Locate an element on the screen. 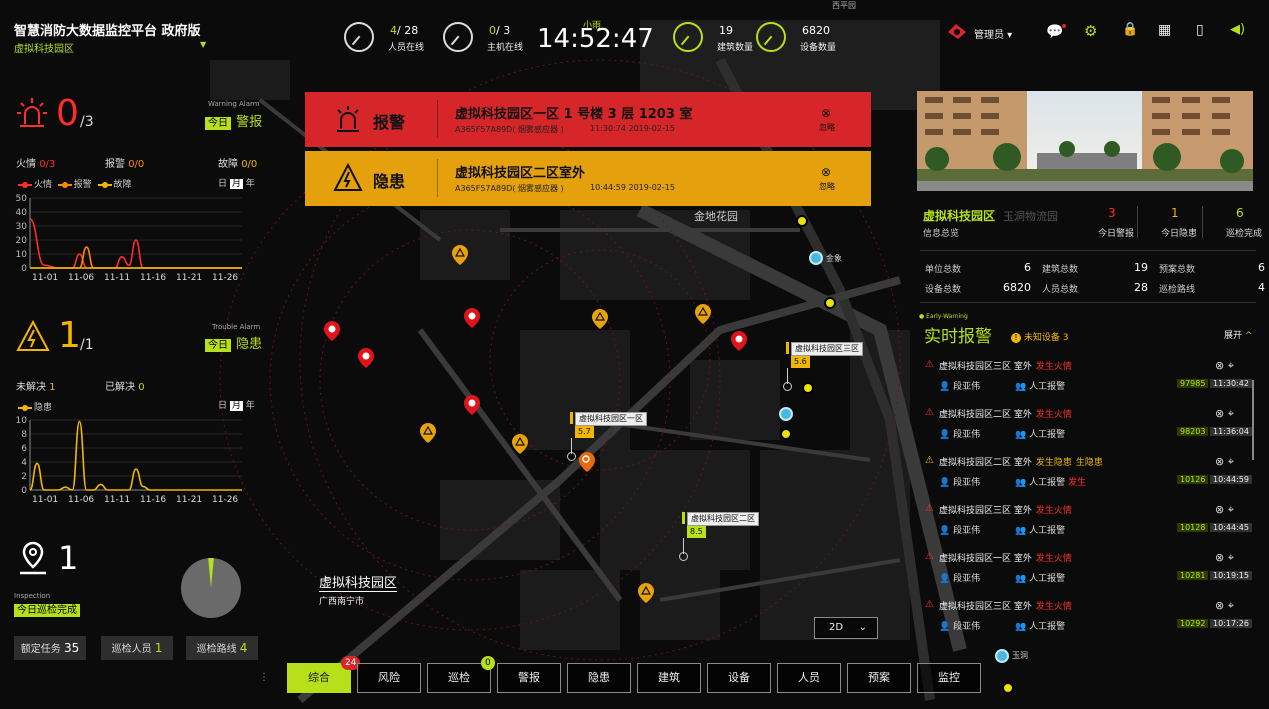 This screenshot has width=1269, height=709. tab-4: 隐患 is located at coordinates (599, 678).